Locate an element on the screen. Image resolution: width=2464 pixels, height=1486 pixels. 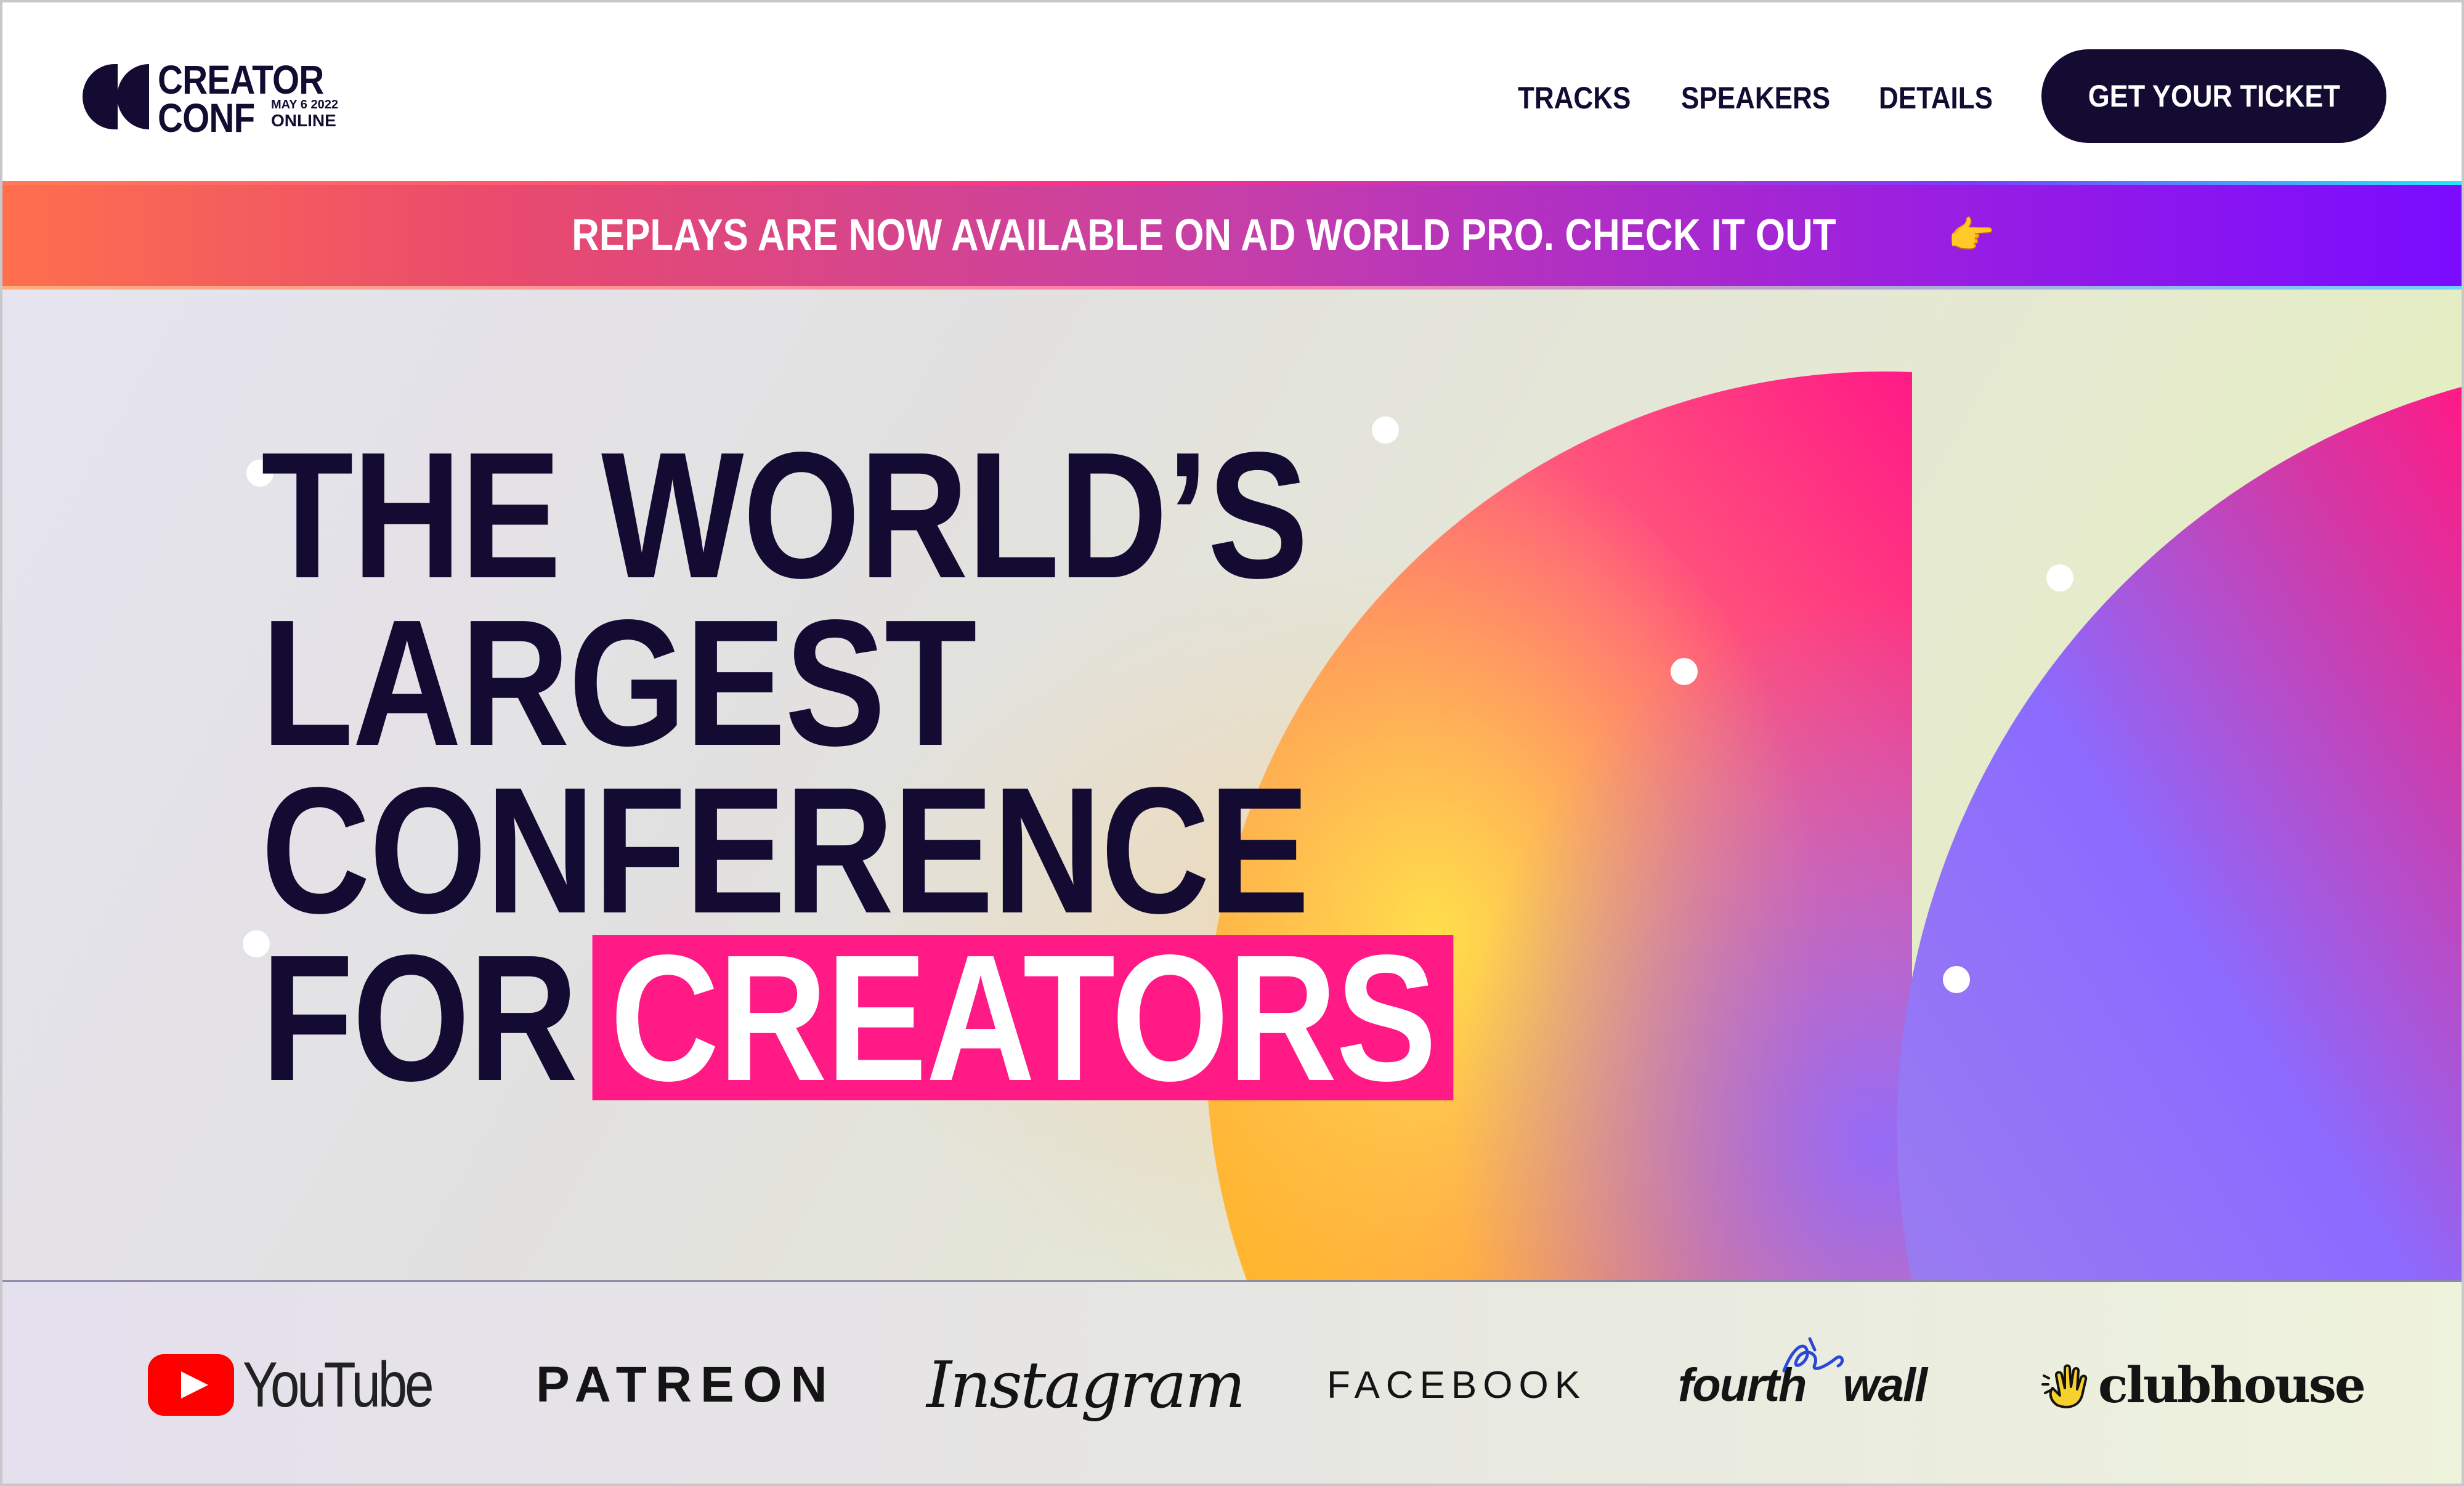
partner-fourthwall: fourth wall is located at coordinates (1802, 1383).